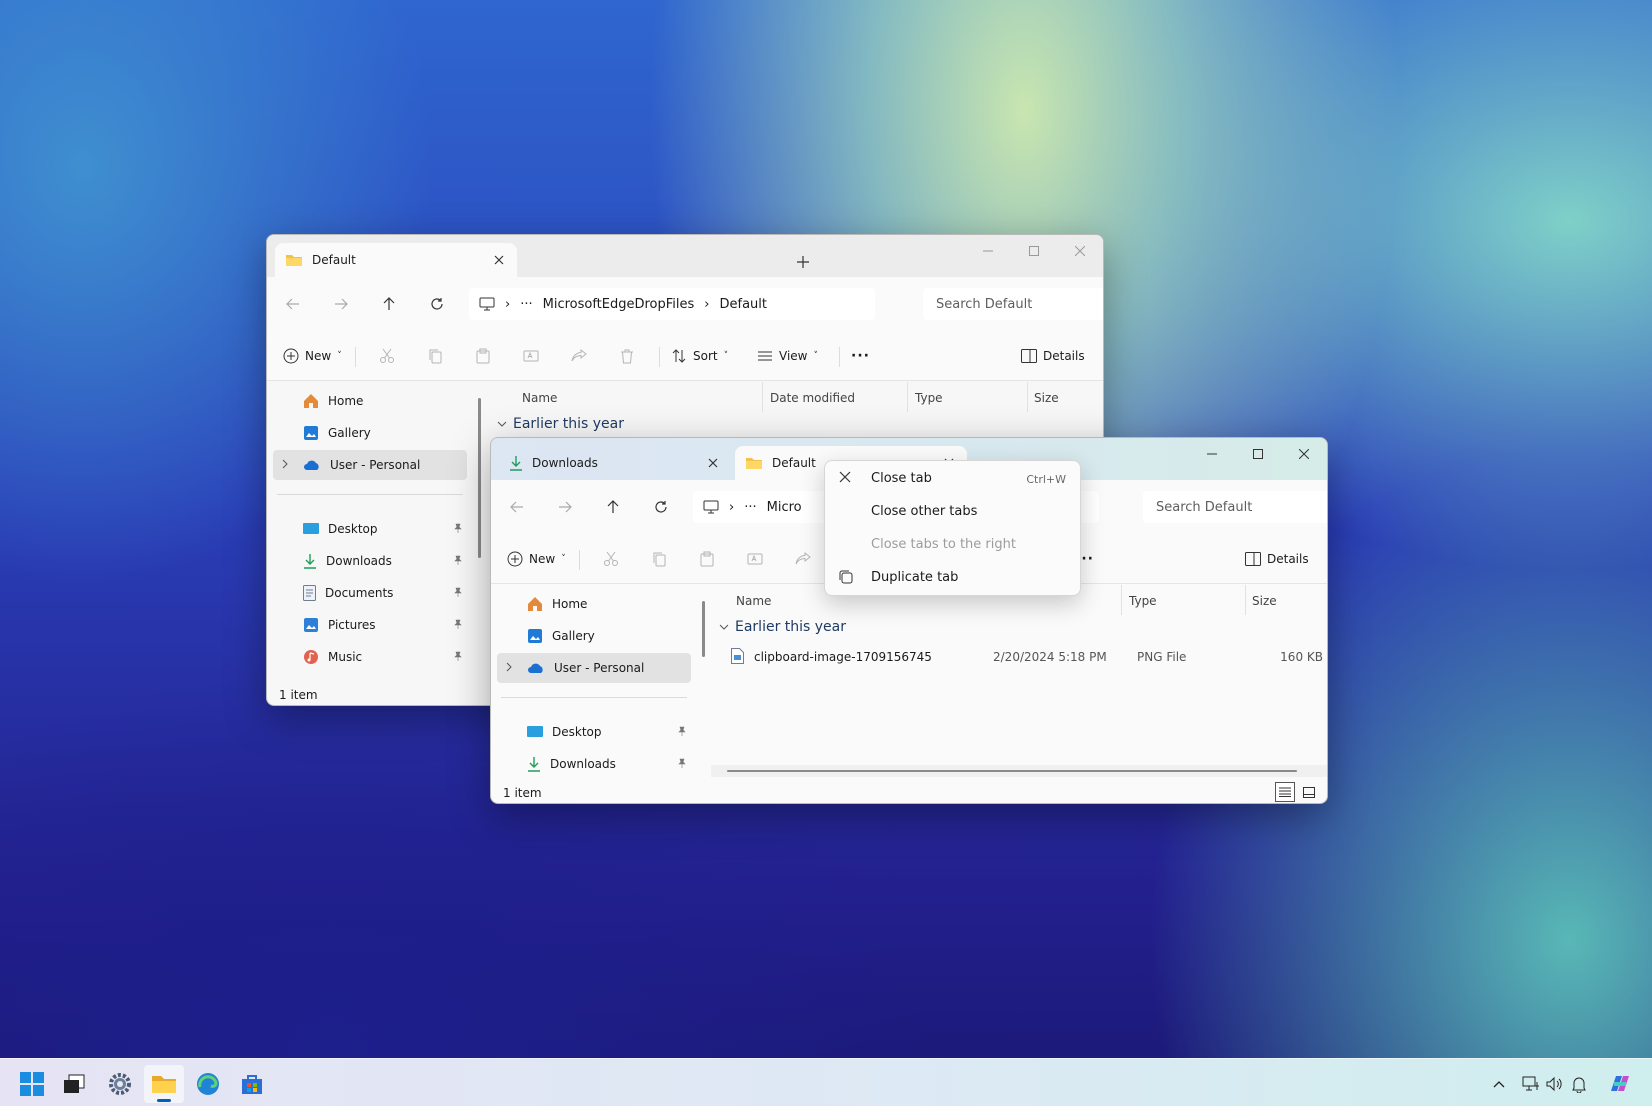 This screenshot has height=1106, width=1652. Describe the element at coordinates (615, 463) in the screenshot. I see `tab-downloads: Downloads` at that location.